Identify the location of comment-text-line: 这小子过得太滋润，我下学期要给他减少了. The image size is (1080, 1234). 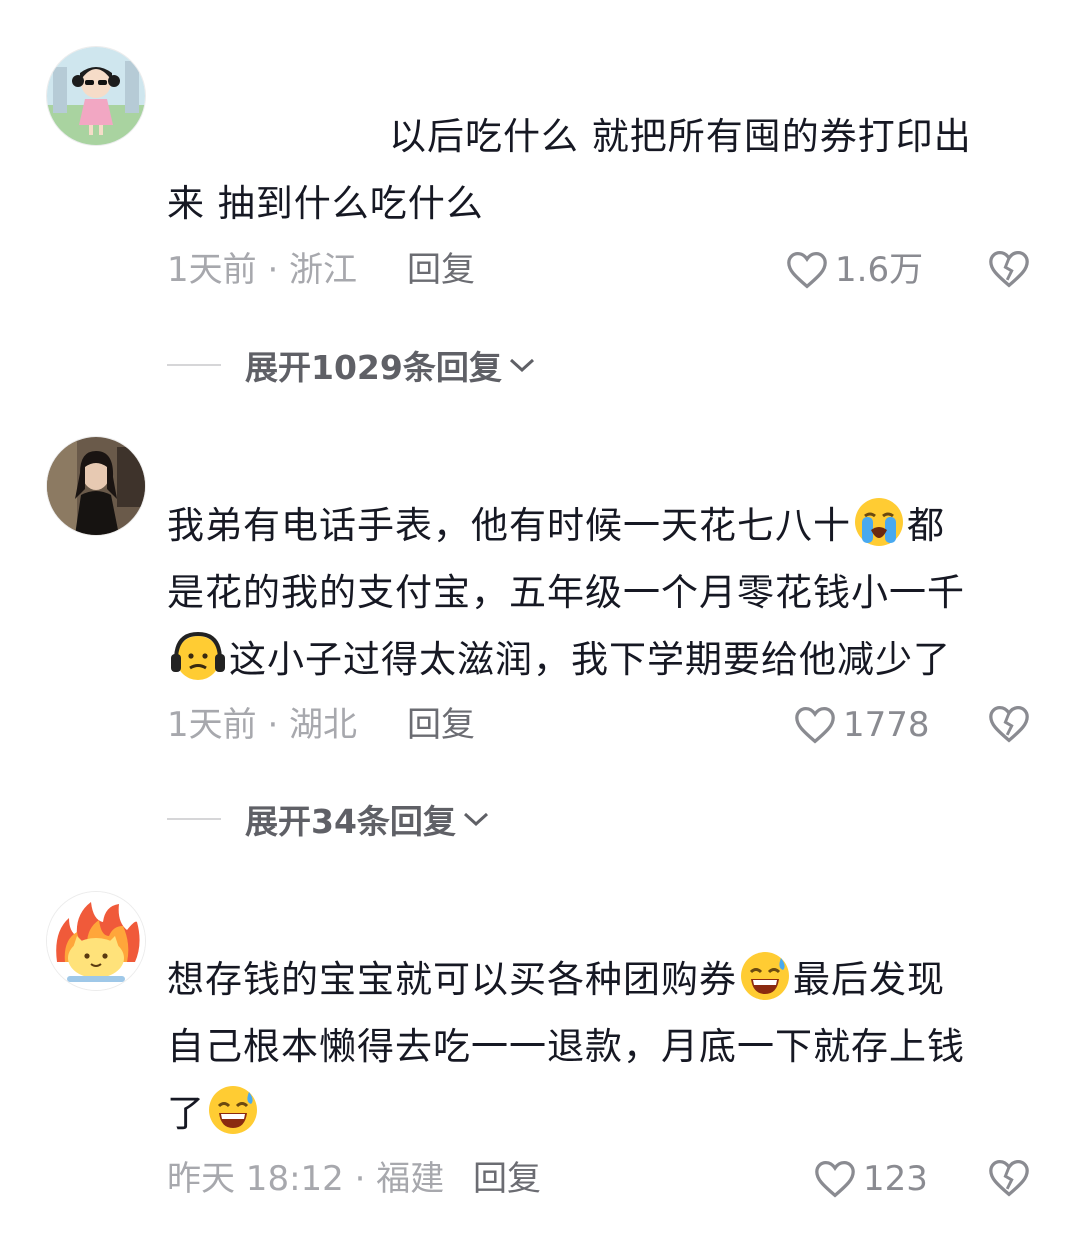
(597, 659).